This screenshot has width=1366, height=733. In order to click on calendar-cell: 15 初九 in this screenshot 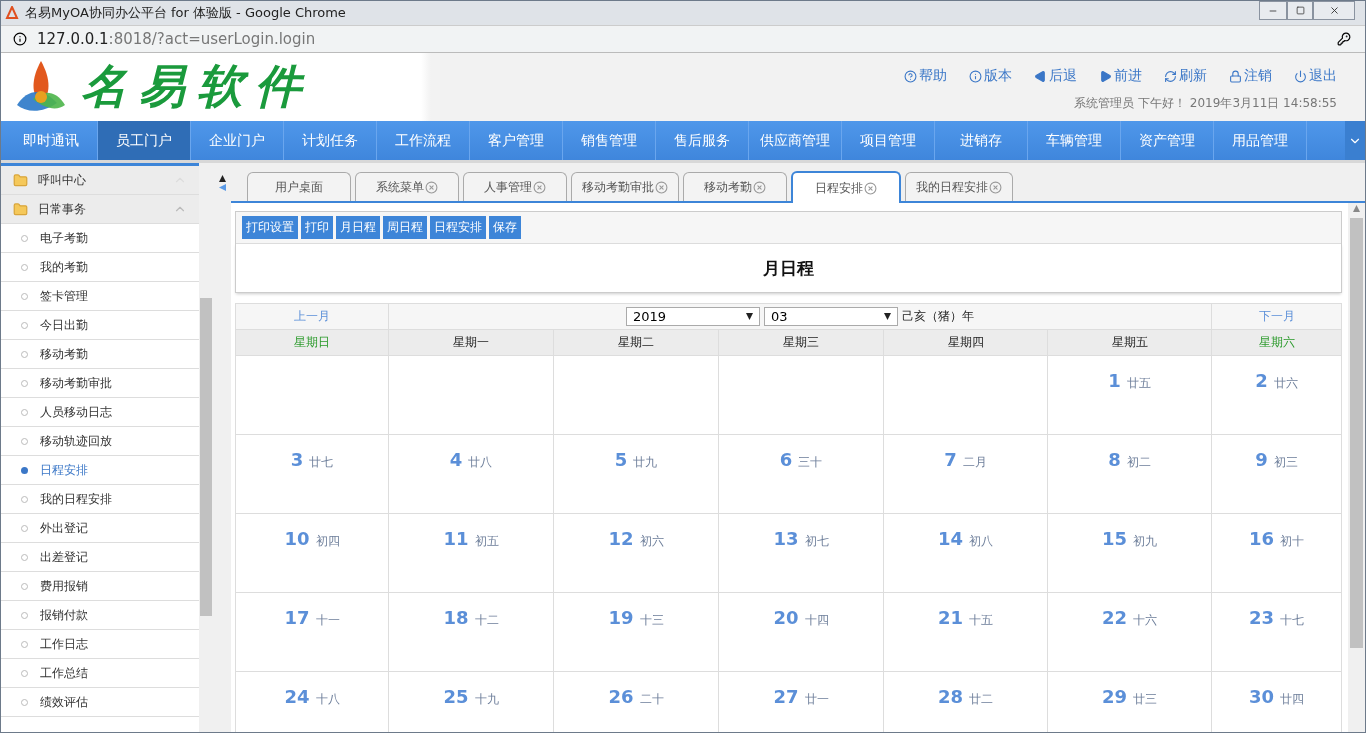, I will do `click(1130, 553)`.